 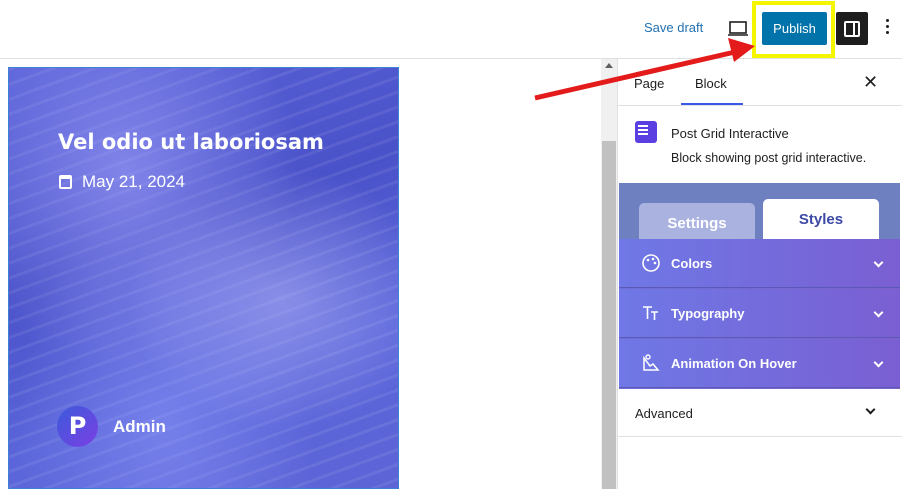 What do you see at coordinates (730, 133) in the screenshot?
I see `block-name: Post Grid Interactive` at bounding box center [730, 133].